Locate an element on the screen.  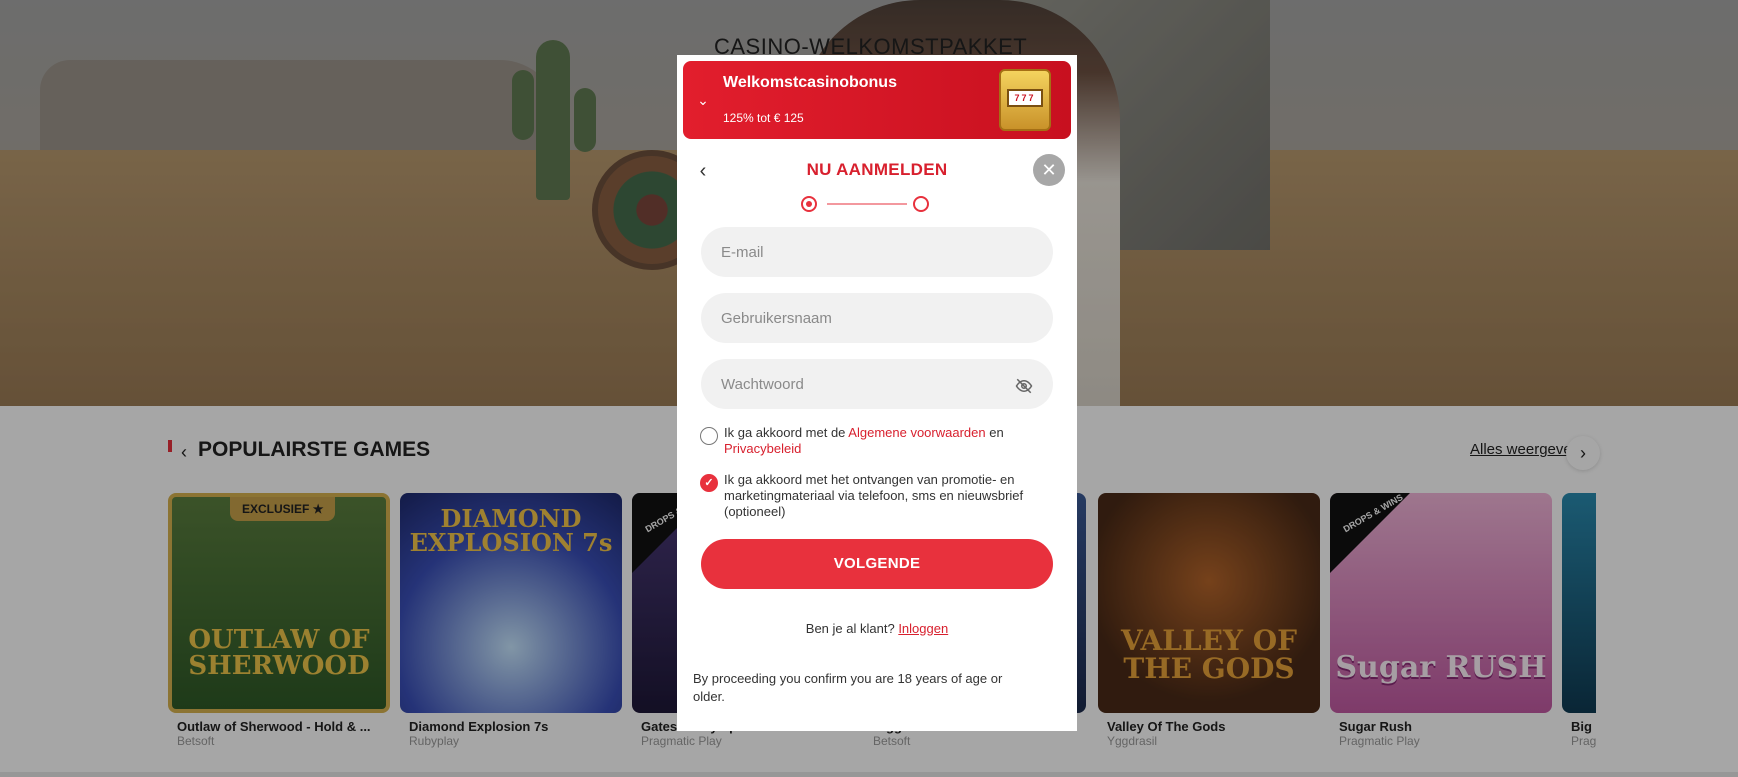
privacy-link: Privacybeleid is located at coordinates (762, 448).